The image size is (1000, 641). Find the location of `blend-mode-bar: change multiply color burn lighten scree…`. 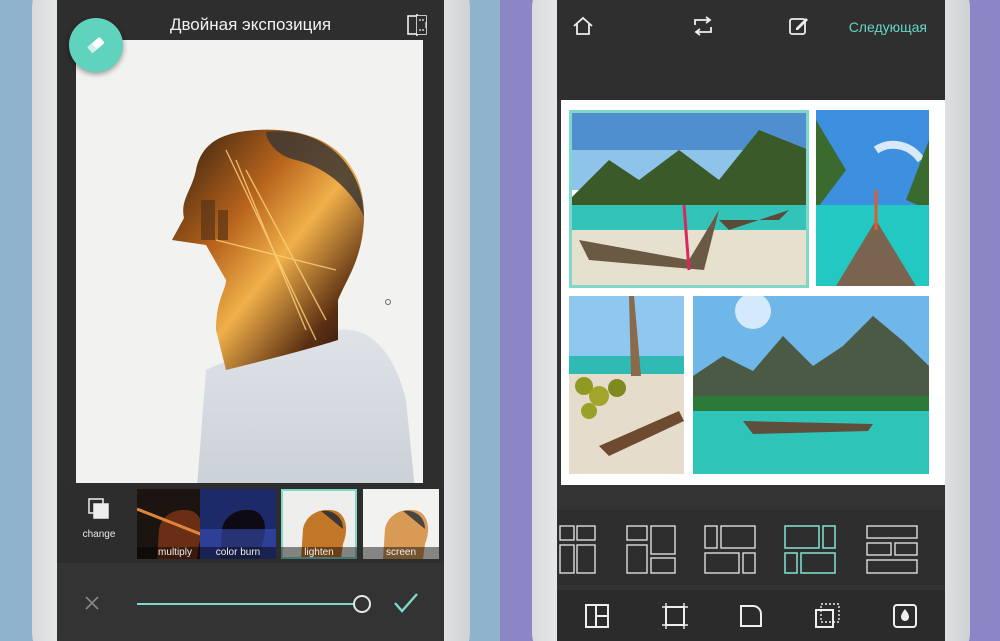

blend-mode-bar: change multiply color burn lighten scree… is located at coordinates (250, 523).